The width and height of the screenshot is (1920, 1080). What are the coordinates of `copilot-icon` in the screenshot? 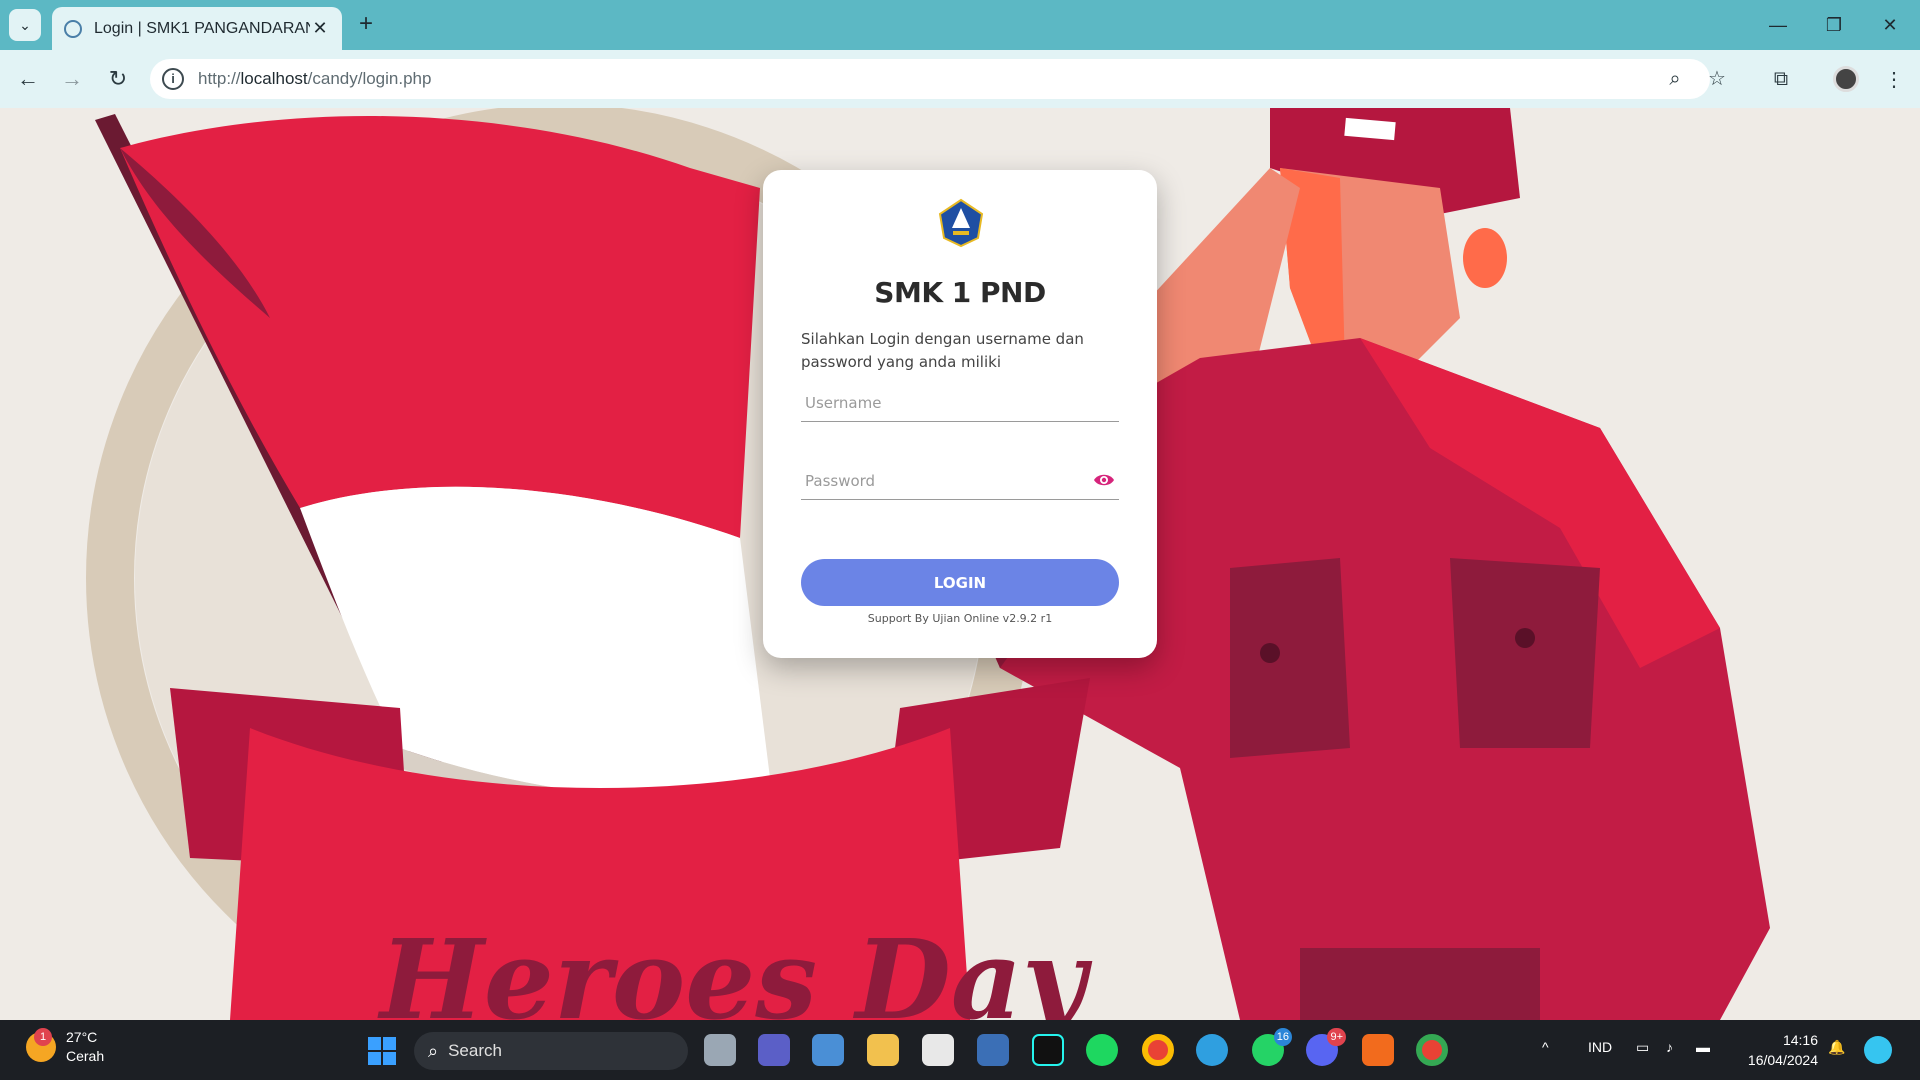 It's located at (1878, 1050).